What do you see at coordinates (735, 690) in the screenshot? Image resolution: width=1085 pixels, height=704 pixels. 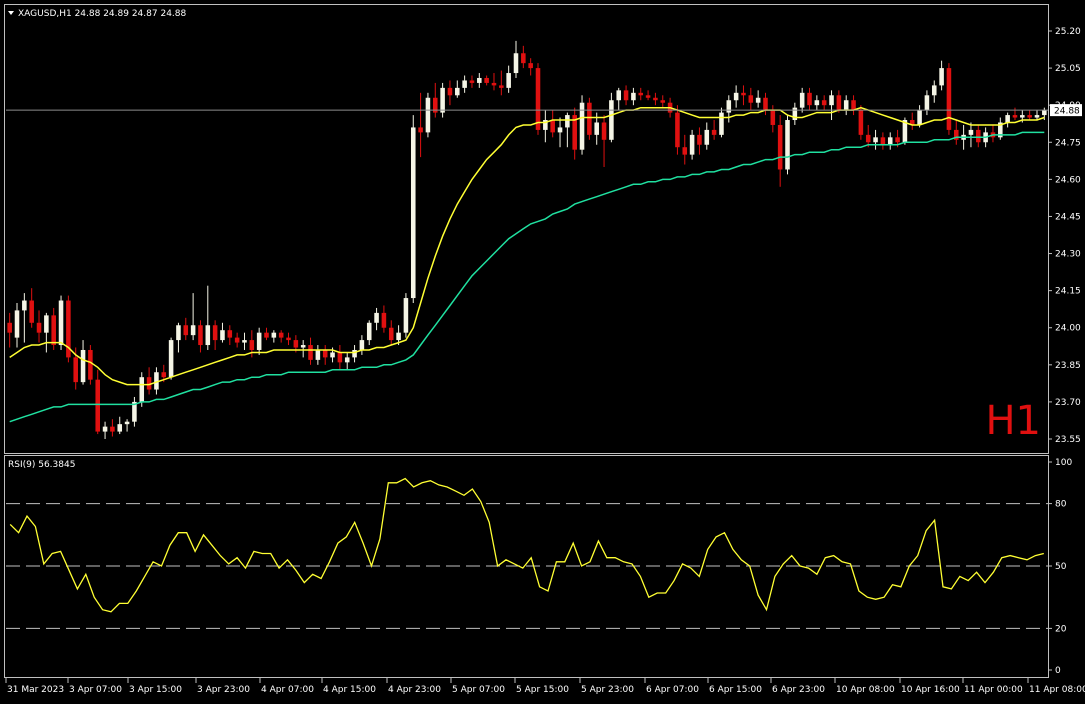 I see `x-tick-label: 6 Apr 15:00` at bounding box center [735, 690].